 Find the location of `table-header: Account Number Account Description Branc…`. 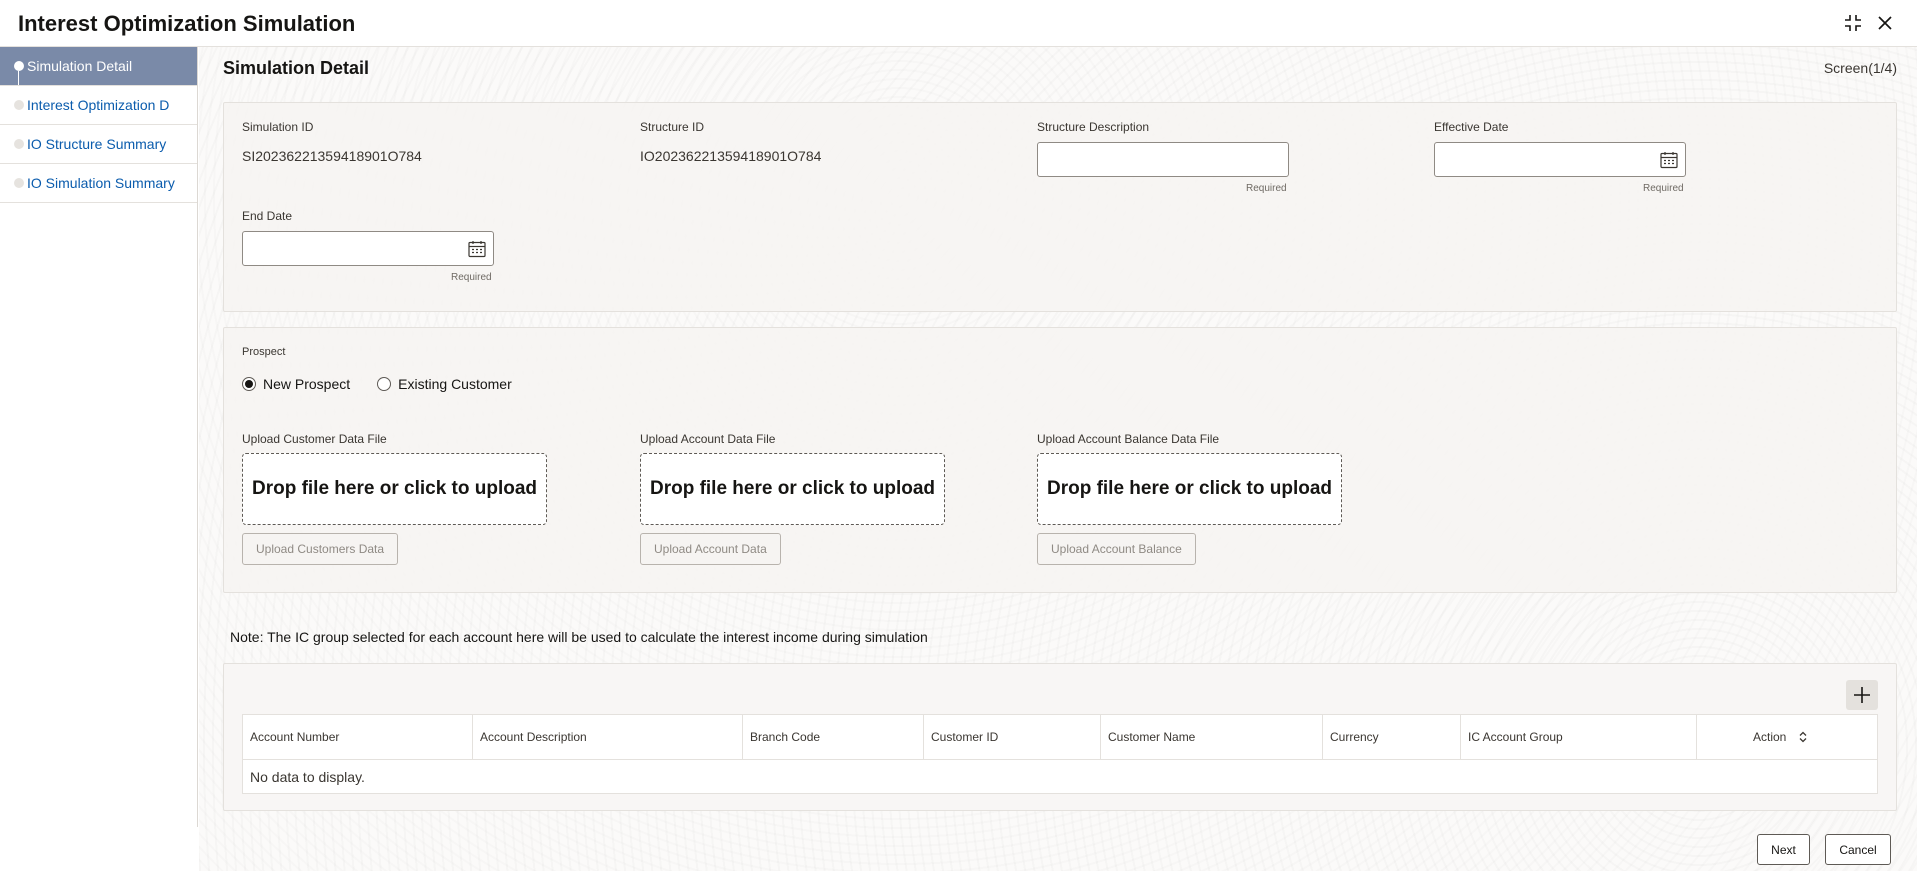

table-header: Account Number Account Description Branc… is located at coordinates (1060, 737).